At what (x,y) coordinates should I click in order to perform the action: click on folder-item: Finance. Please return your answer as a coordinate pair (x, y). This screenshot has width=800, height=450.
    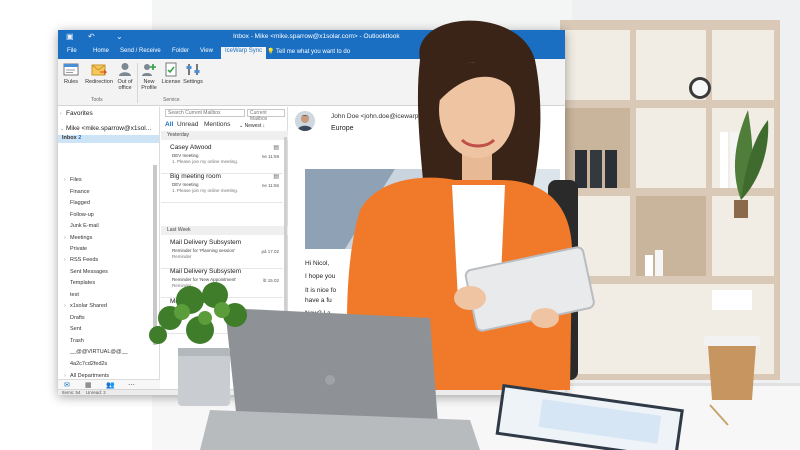
    Looking at the image, I should click on (80, 192).